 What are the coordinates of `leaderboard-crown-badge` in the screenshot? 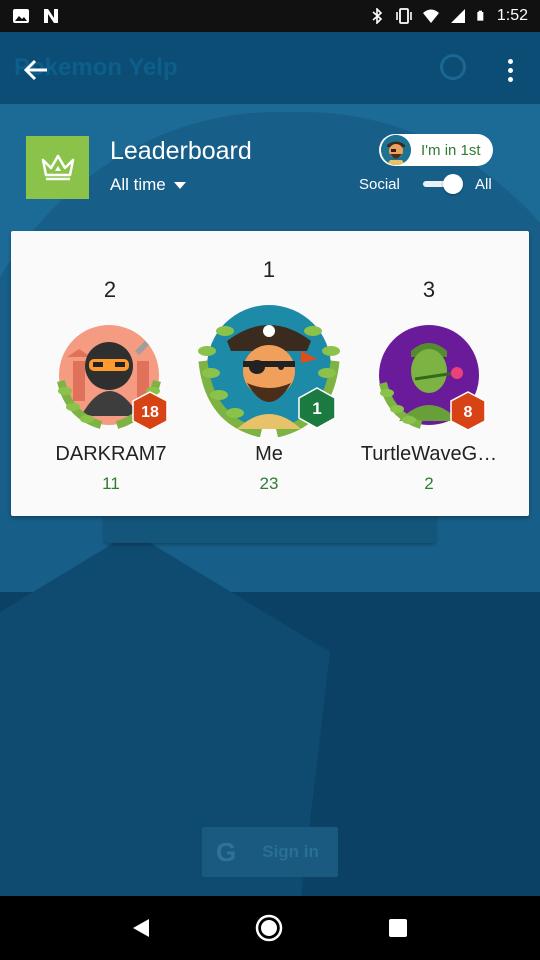 It's located at (57, 167).